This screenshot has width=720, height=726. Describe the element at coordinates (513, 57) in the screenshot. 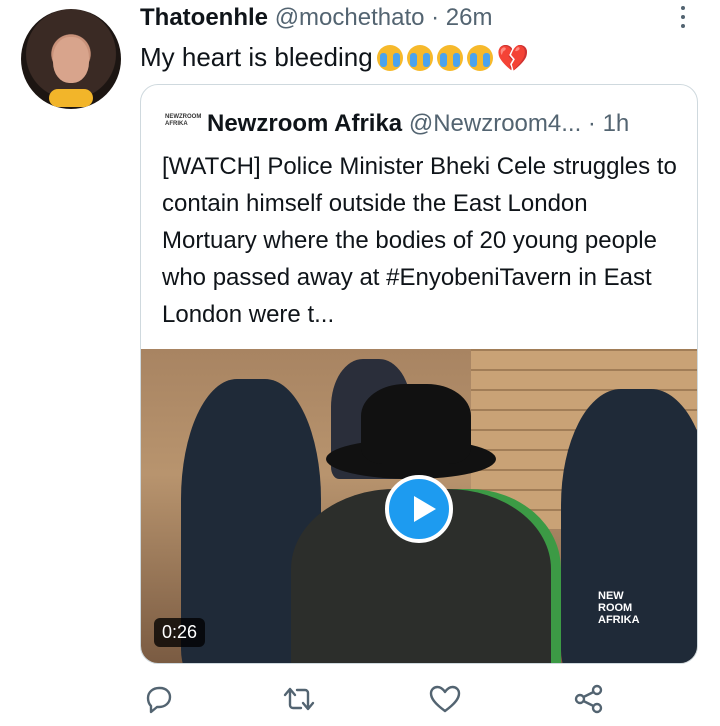

I see `broken-heart-icon: 💔` at that location.